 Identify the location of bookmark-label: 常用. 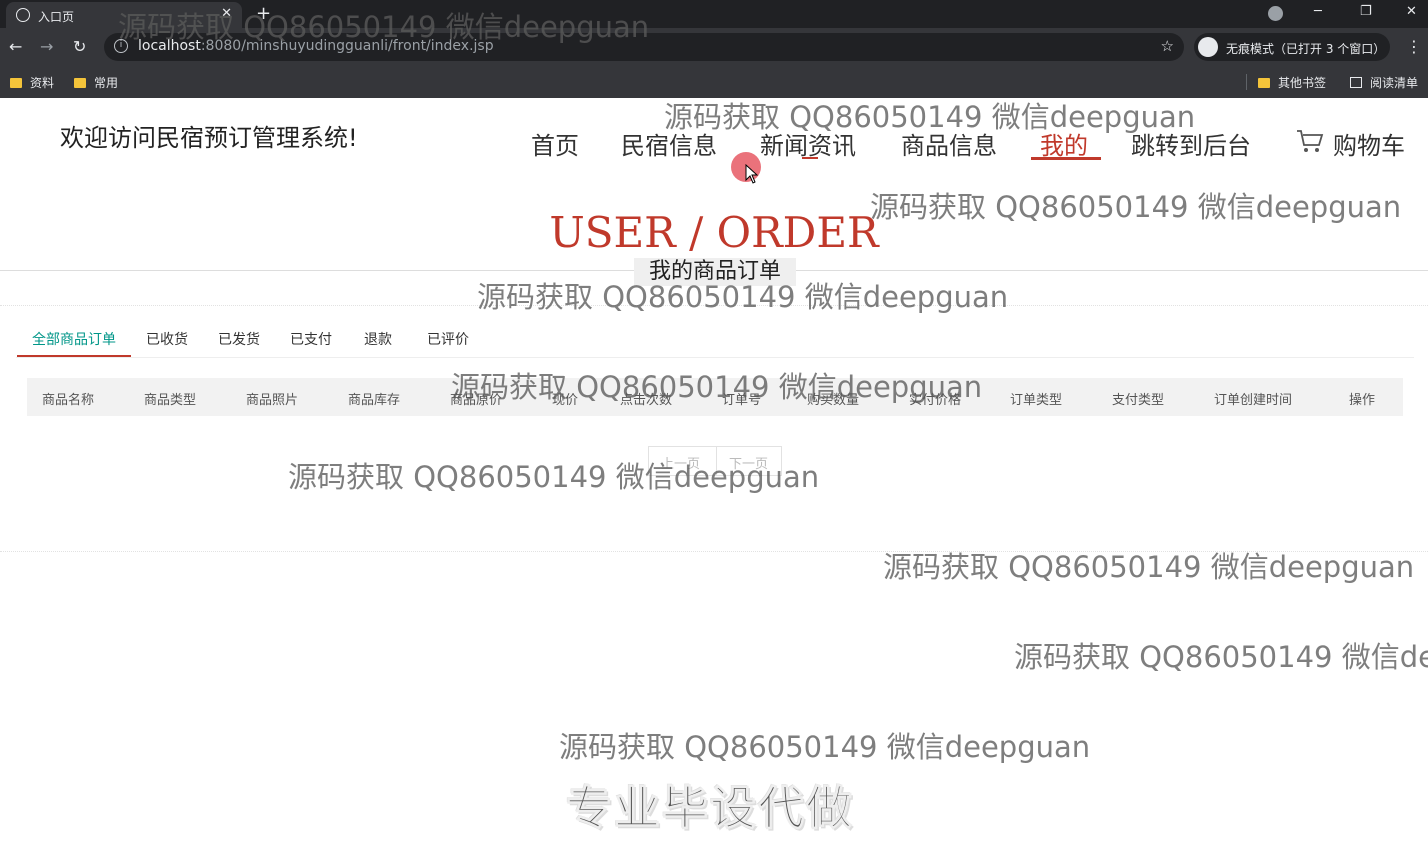
(106, 83).